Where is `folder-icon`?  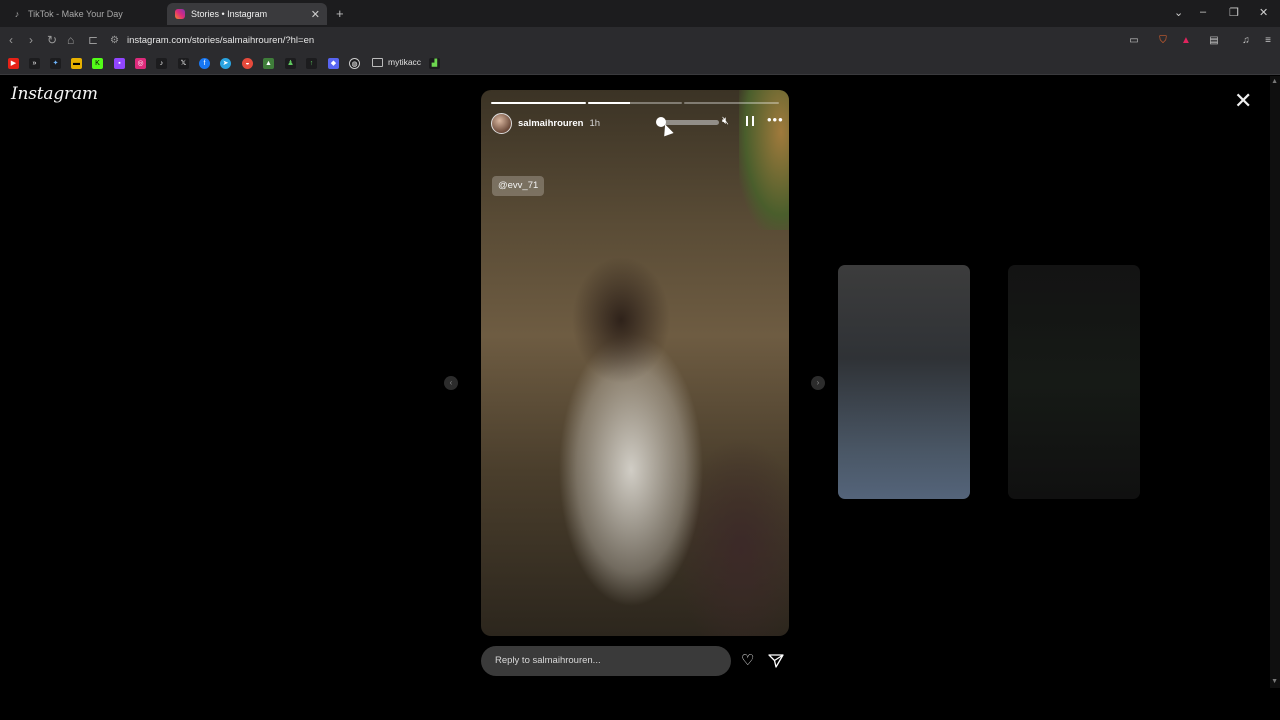 folder-icon is located at coordinates (377, 62).